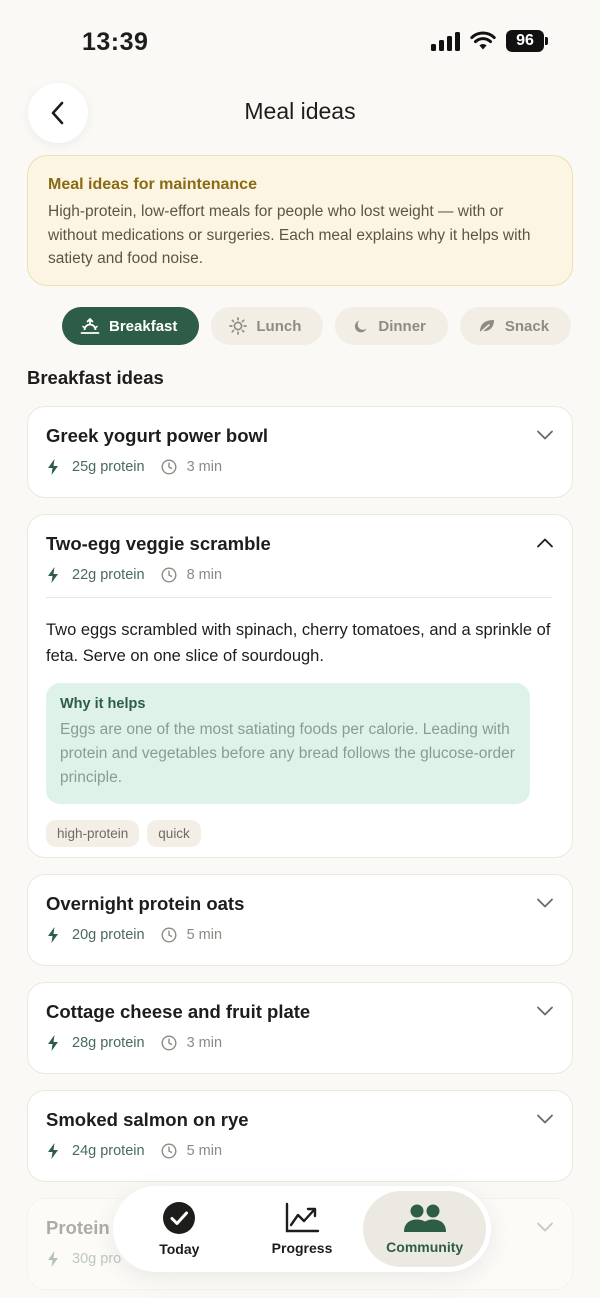 This screenshot has width=600, height=1298. I want to click on section-title: Breakfast ideas, so click(95, 377).